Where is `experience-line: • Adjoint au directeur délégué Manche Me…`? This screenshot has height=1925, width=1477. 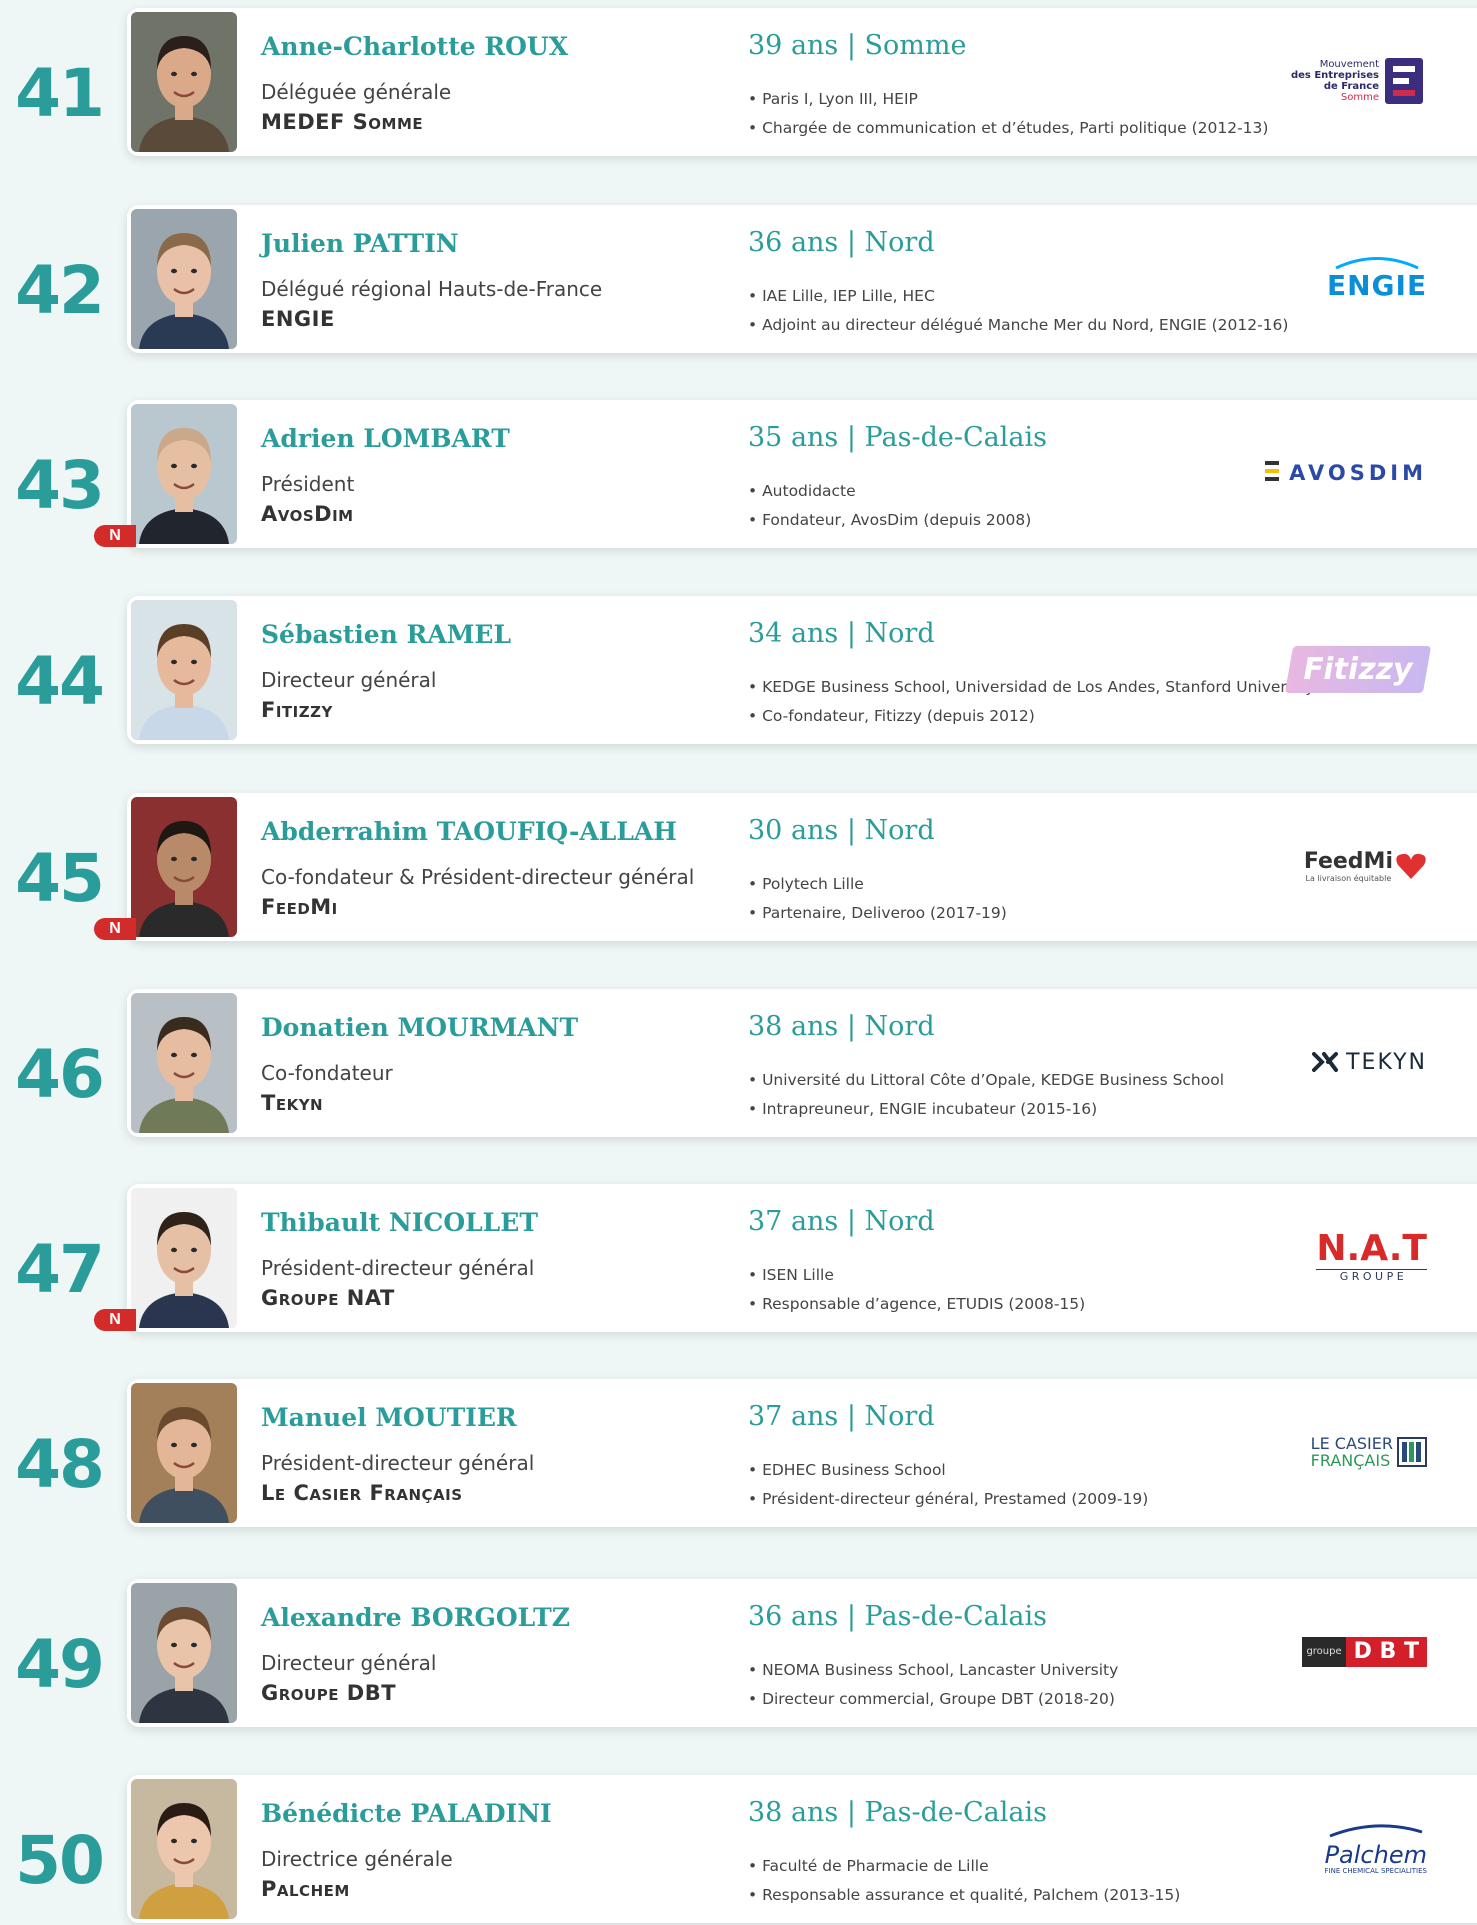
experience-line: • Adjoint au directeur délégué Manche Me… is located at coordinates (1018, 325).